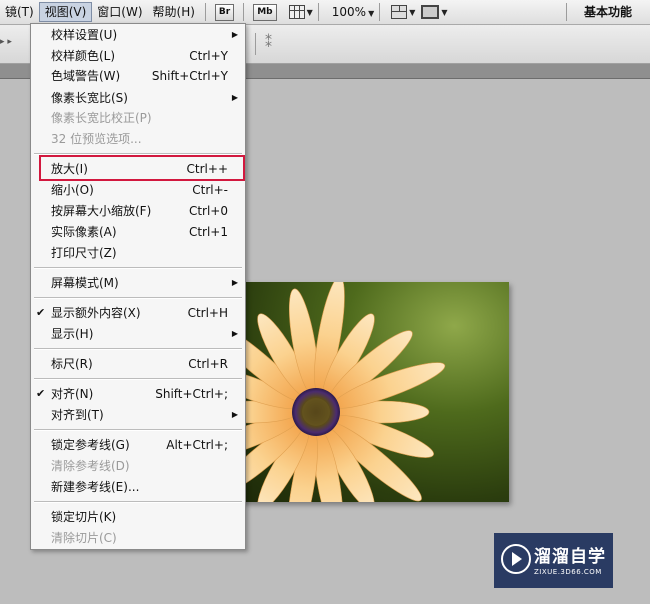  Describe the element at coordinates (138, 56) in the screenshot. I see `menu-item: 校样颜色(L) Ctrl+Y` at that location.